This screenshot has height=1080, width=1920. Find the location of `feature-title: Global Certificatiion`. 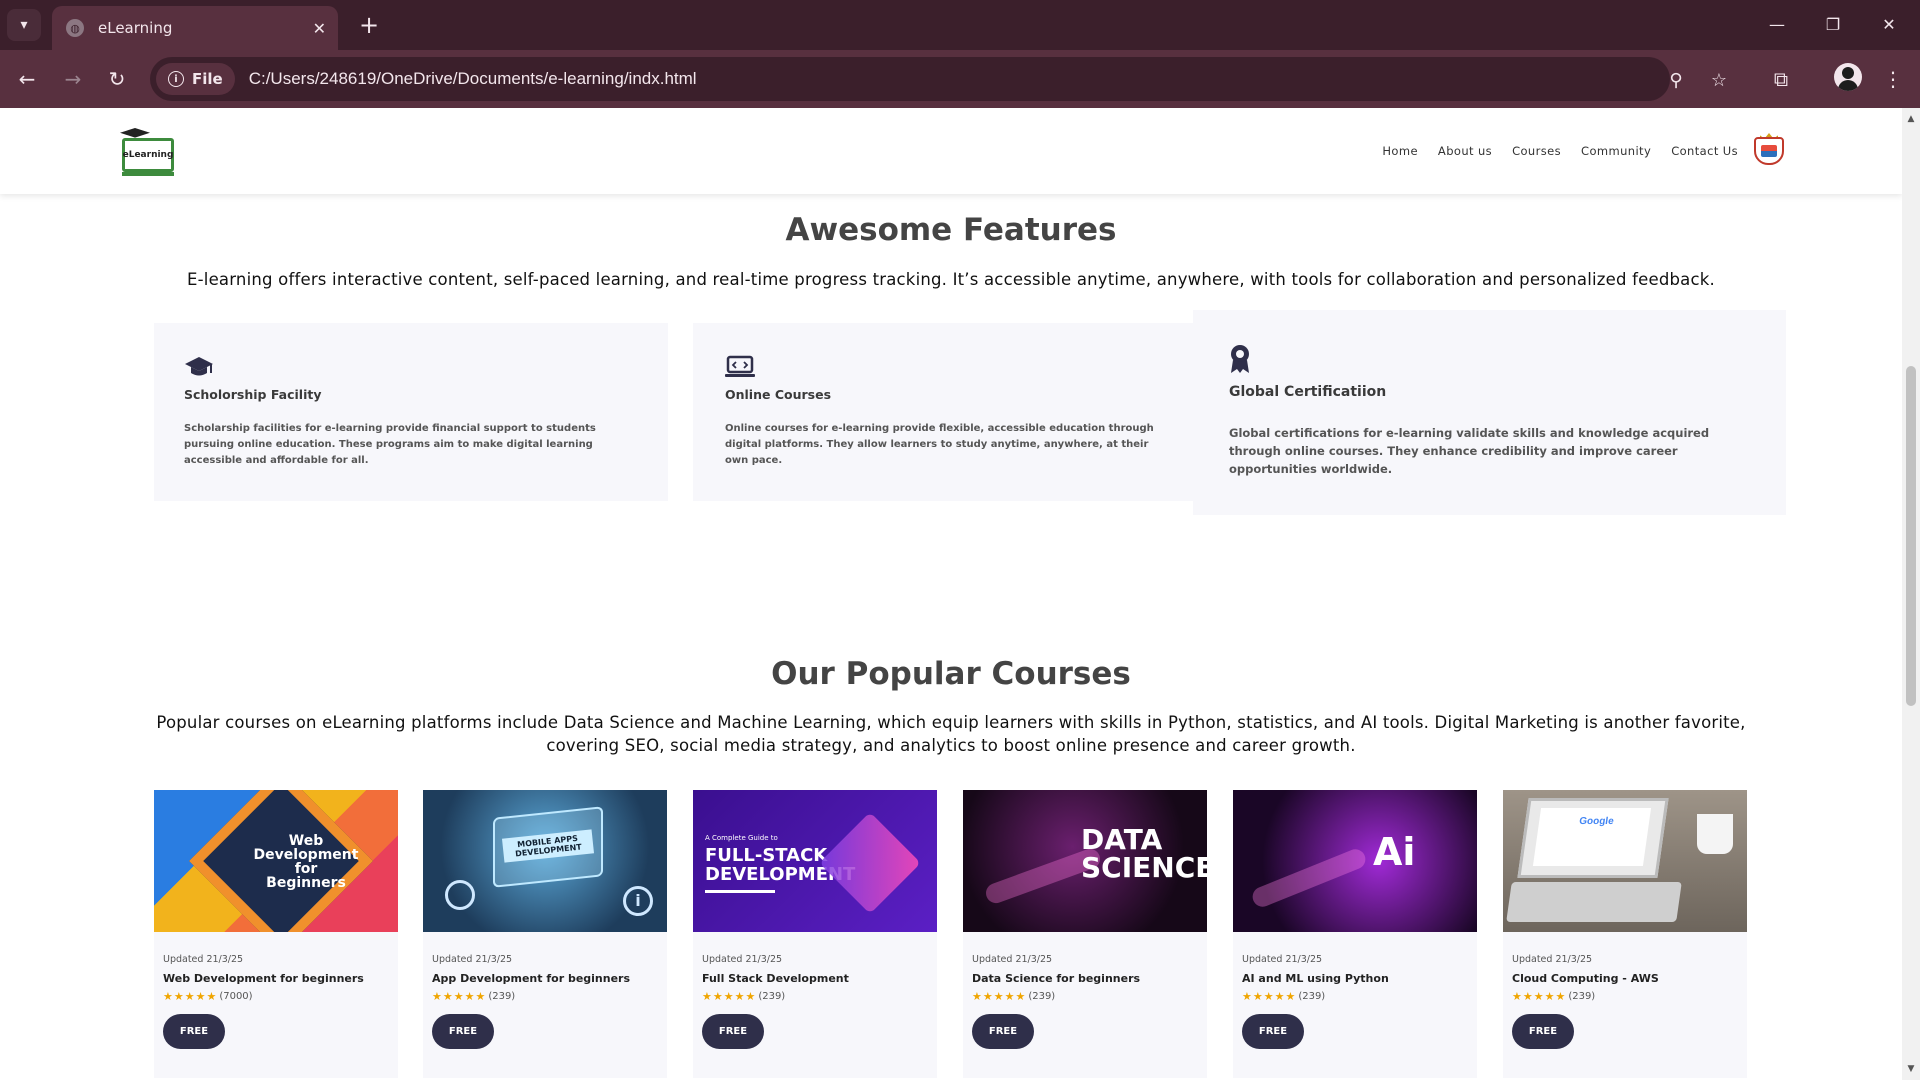

feature-title: Global Certificatiion is located at coordinates (1308, 392).